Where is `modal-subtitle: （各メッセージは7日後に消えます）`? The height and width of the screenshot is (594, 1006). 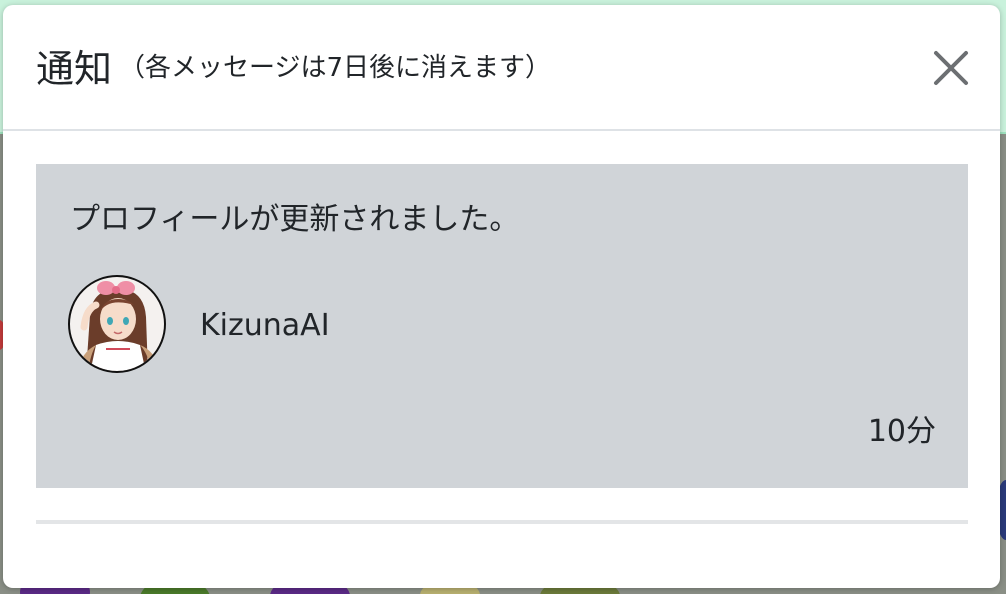
modal-subtitle: （各メッセージは7日後に消えます） is located at coordinates (335, 68).